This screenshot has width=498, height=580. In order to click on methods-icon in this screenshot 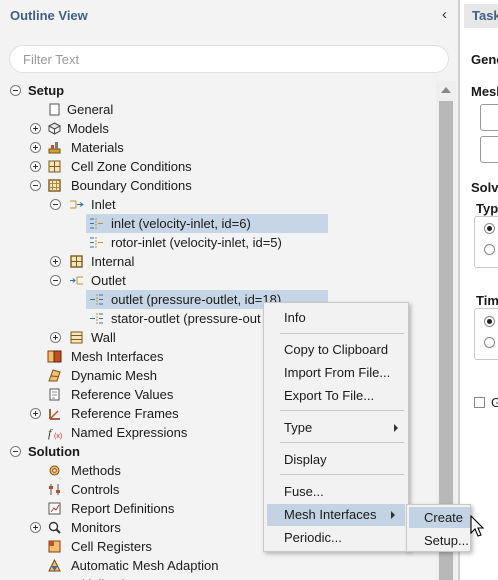, I will do `click(54, 470)`.